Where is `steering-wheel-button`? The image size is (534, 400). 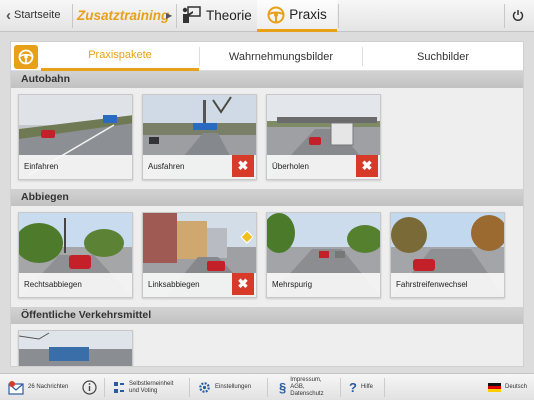
steering-wheel-button is located at coordinates (26, 57).